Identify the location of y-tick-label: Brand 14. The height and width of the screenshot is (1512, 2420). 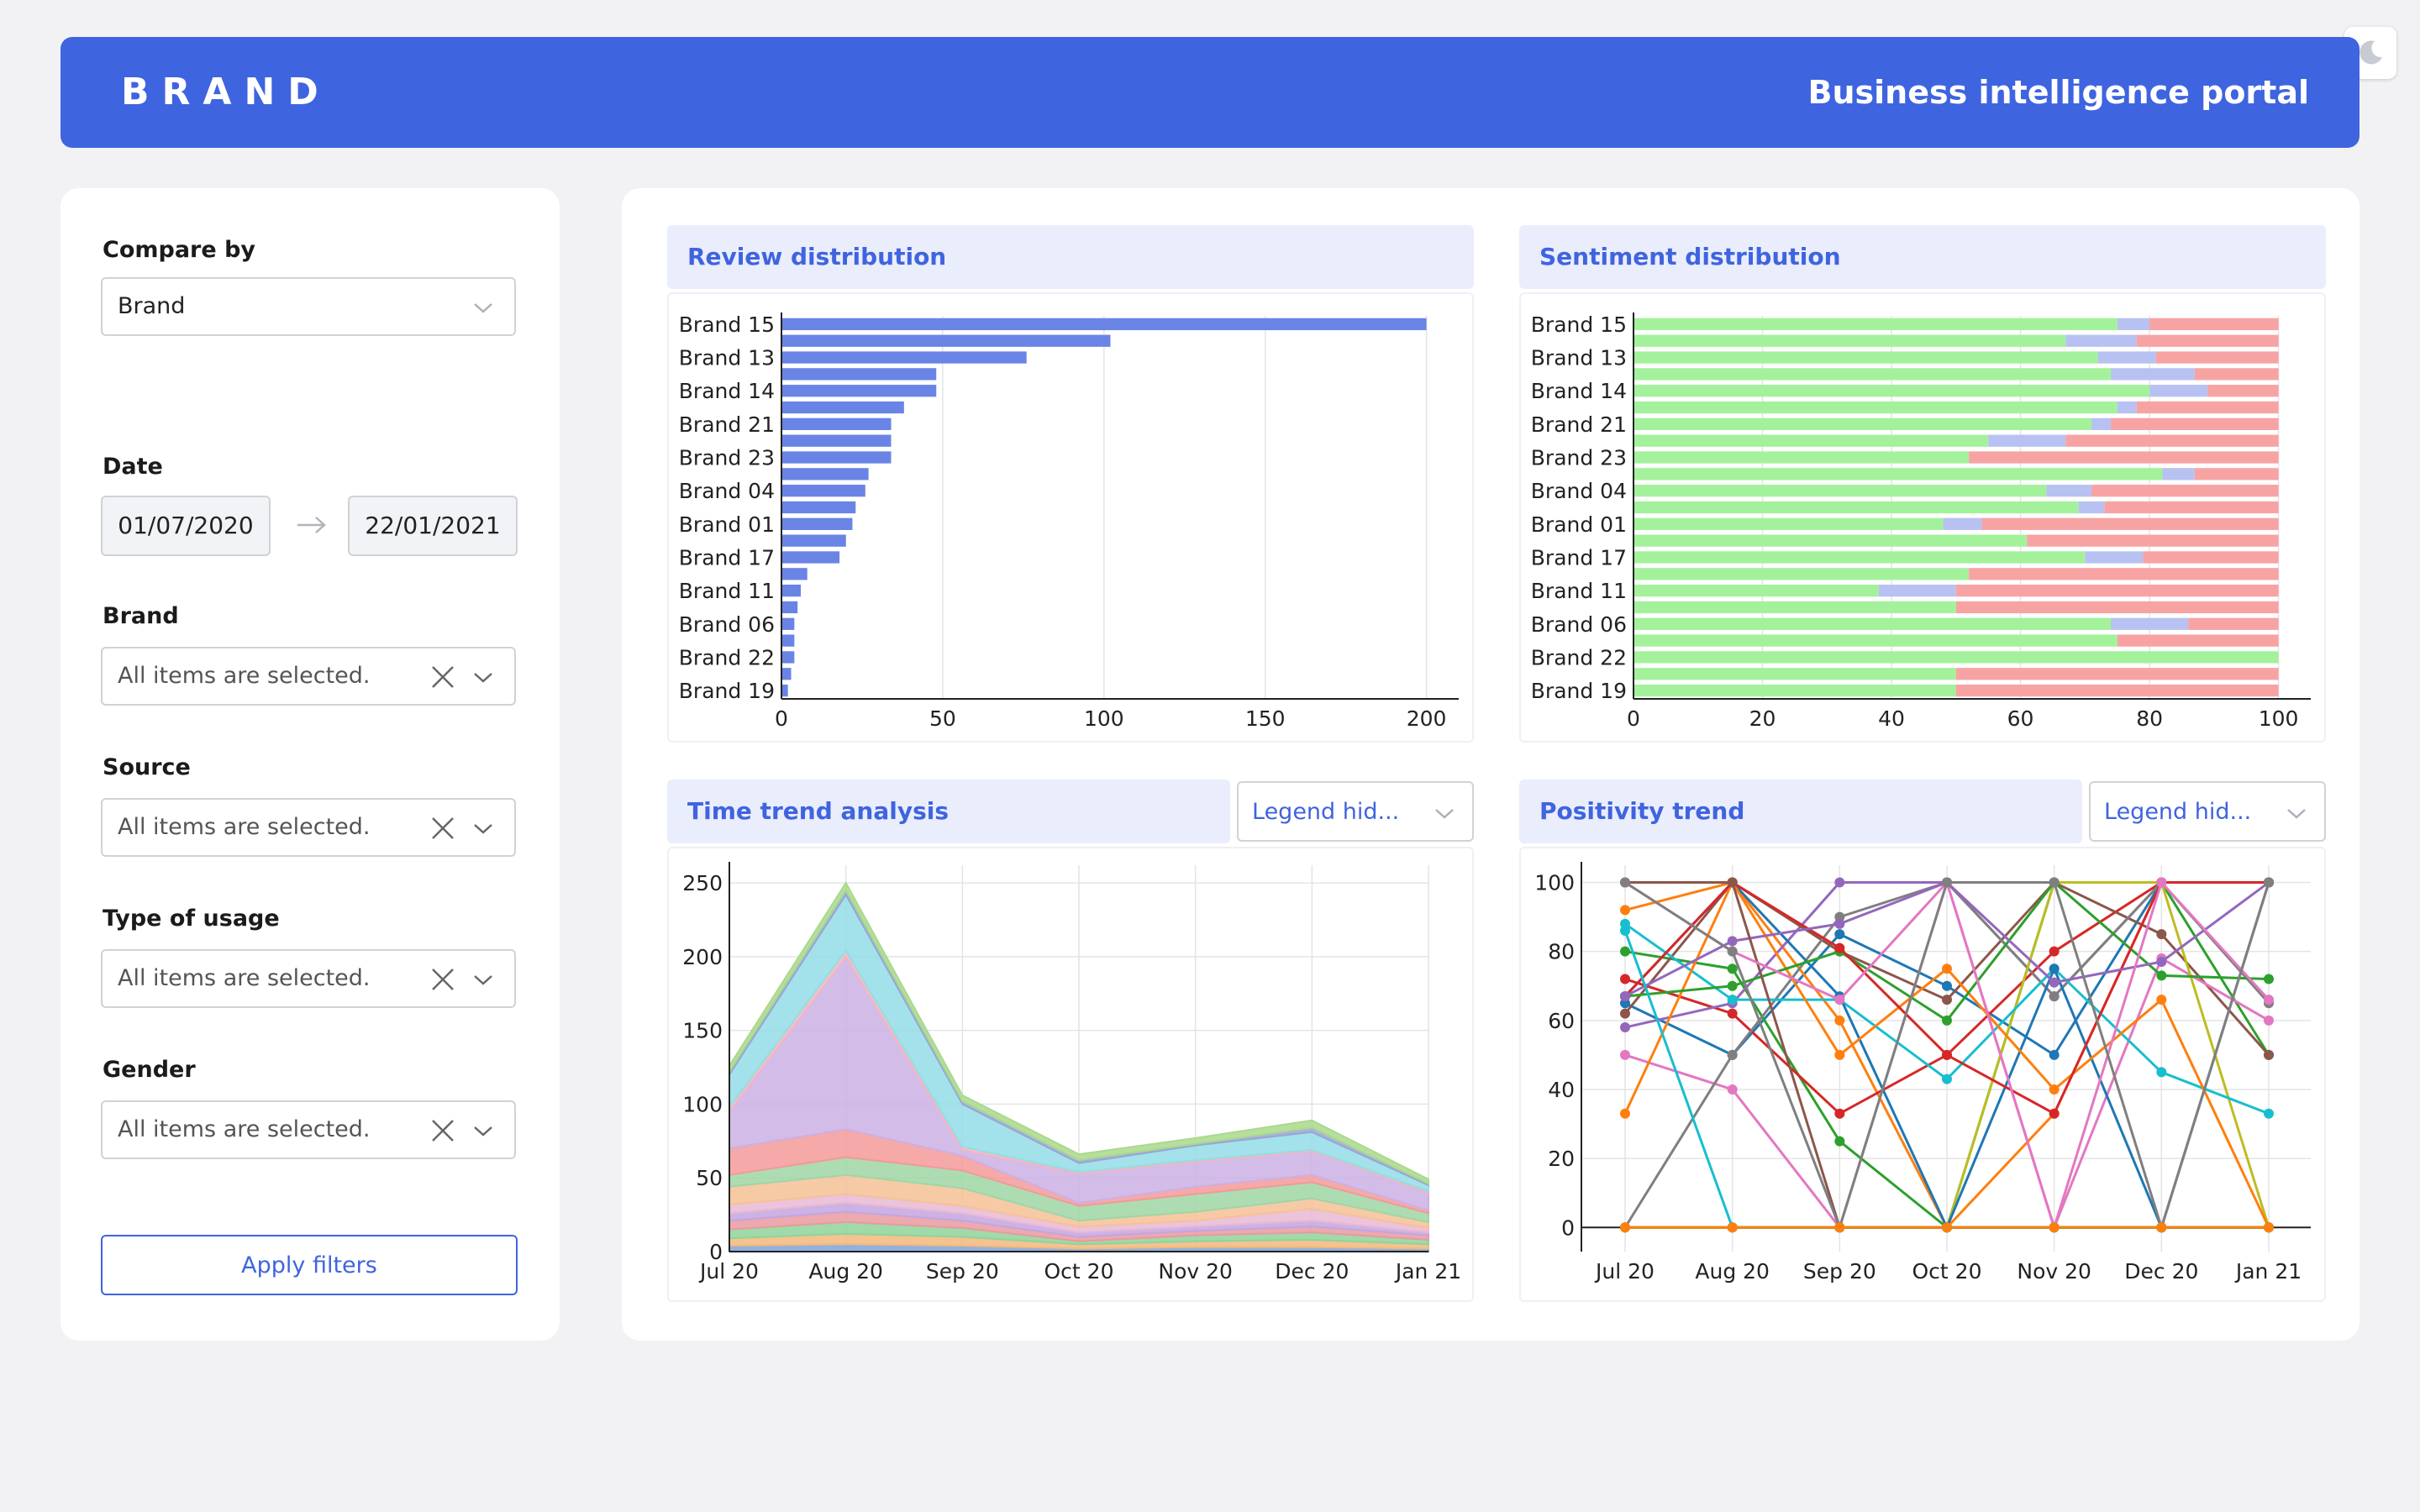
(727, 391).